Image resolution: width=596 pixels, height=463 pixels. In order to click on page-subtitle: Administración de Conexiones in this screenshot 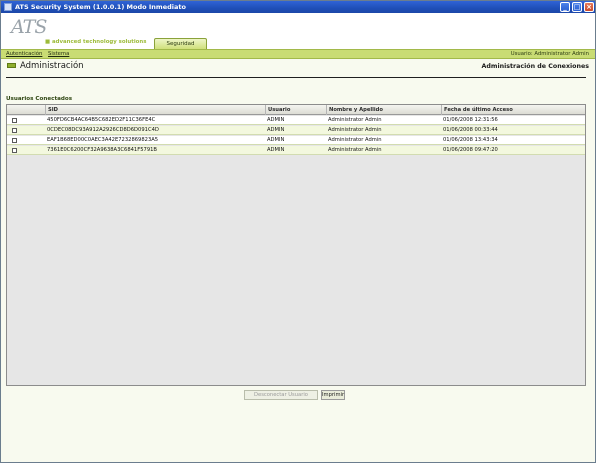, I will do `click(535, 66)`.